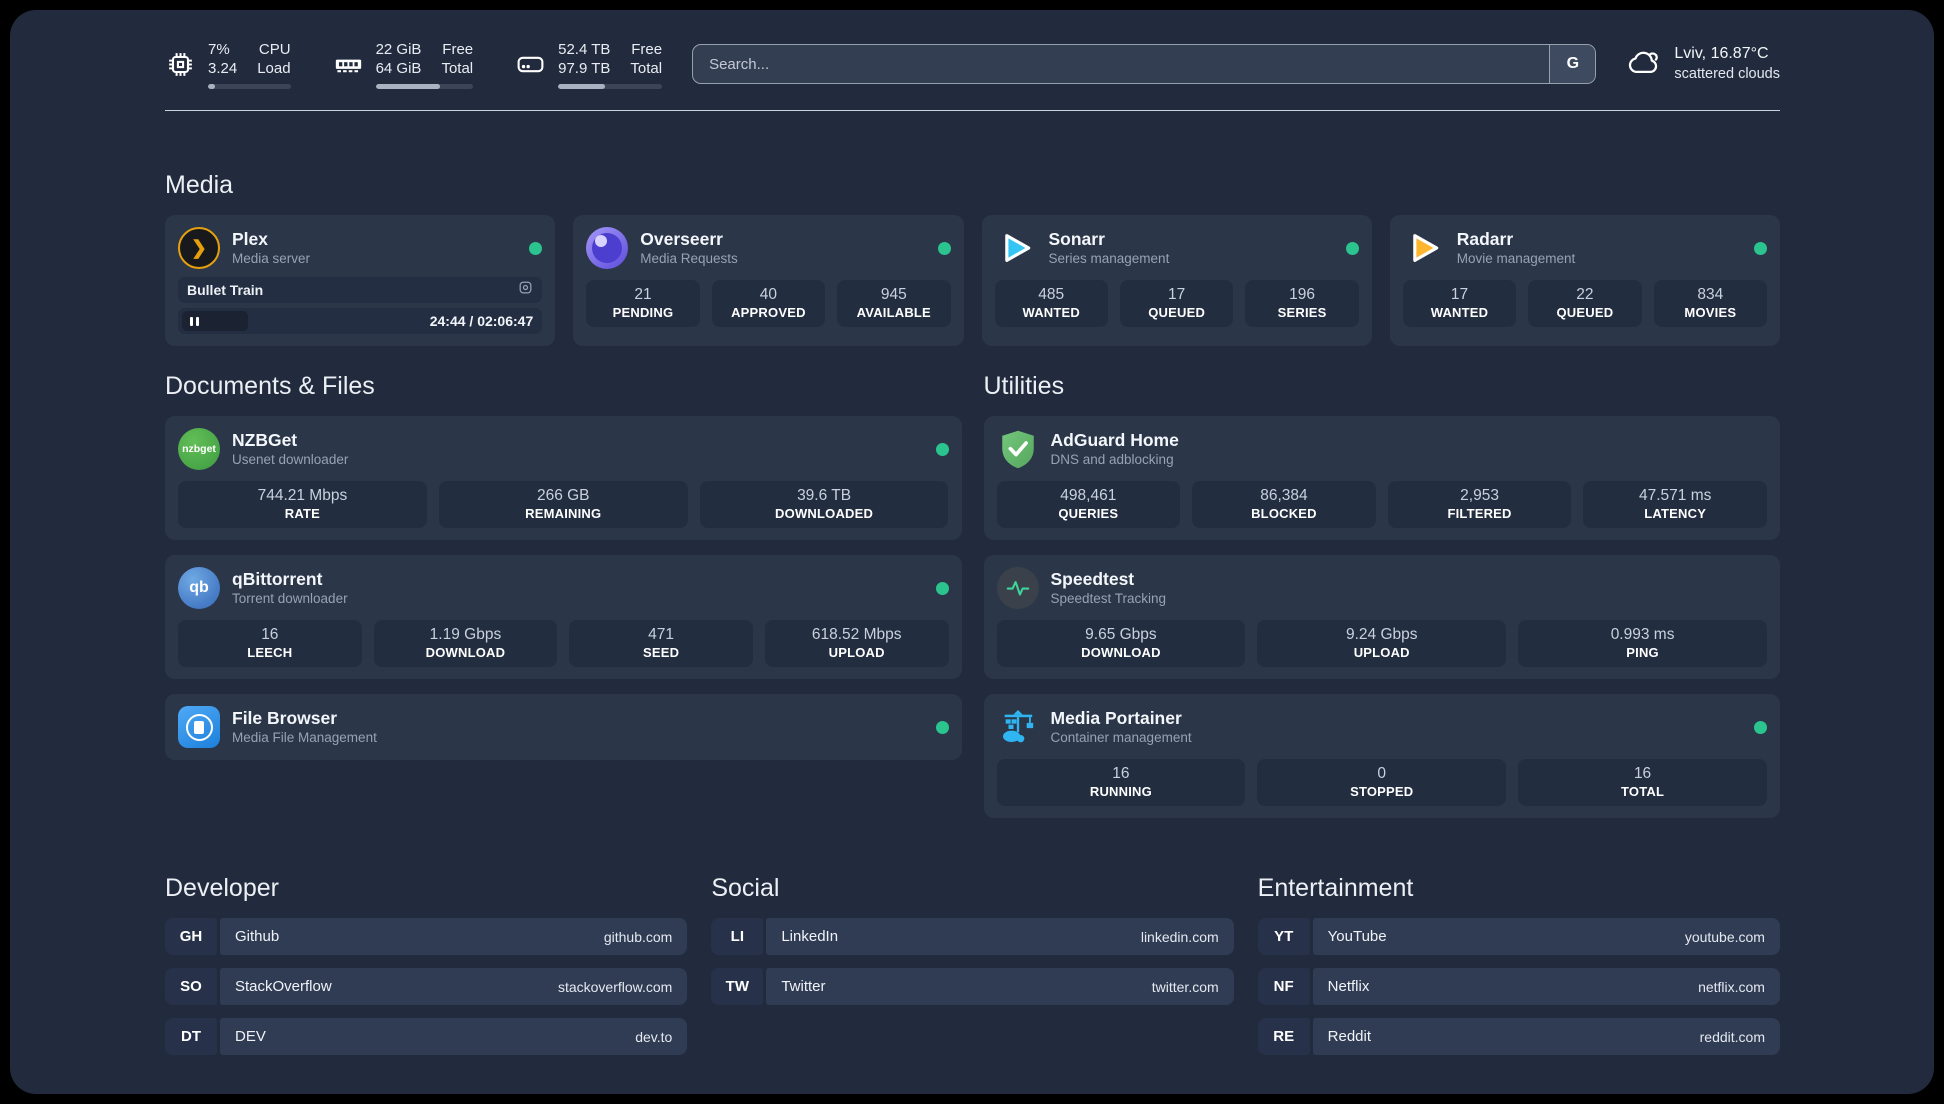 The height and width of the screenshot is (1104, 1944). I want to click on stat-label: MOVIES, so click(1710, 312).